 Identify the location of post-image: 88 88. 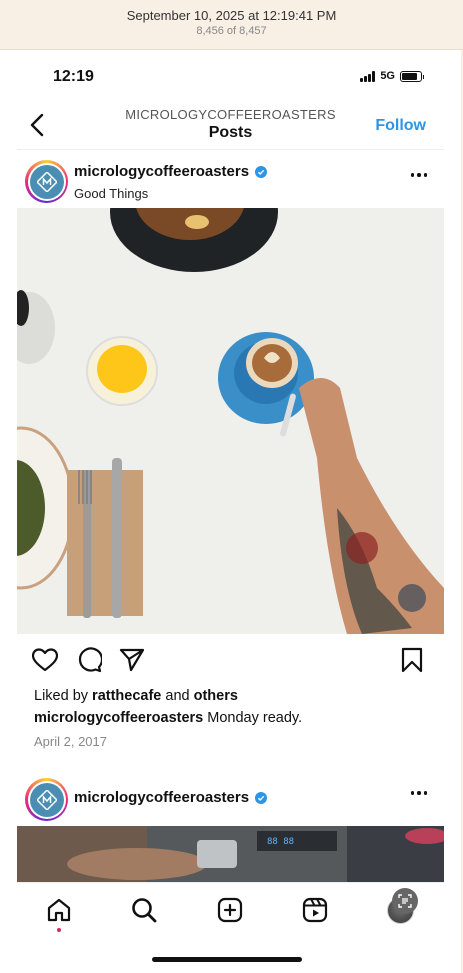
(230, 856).